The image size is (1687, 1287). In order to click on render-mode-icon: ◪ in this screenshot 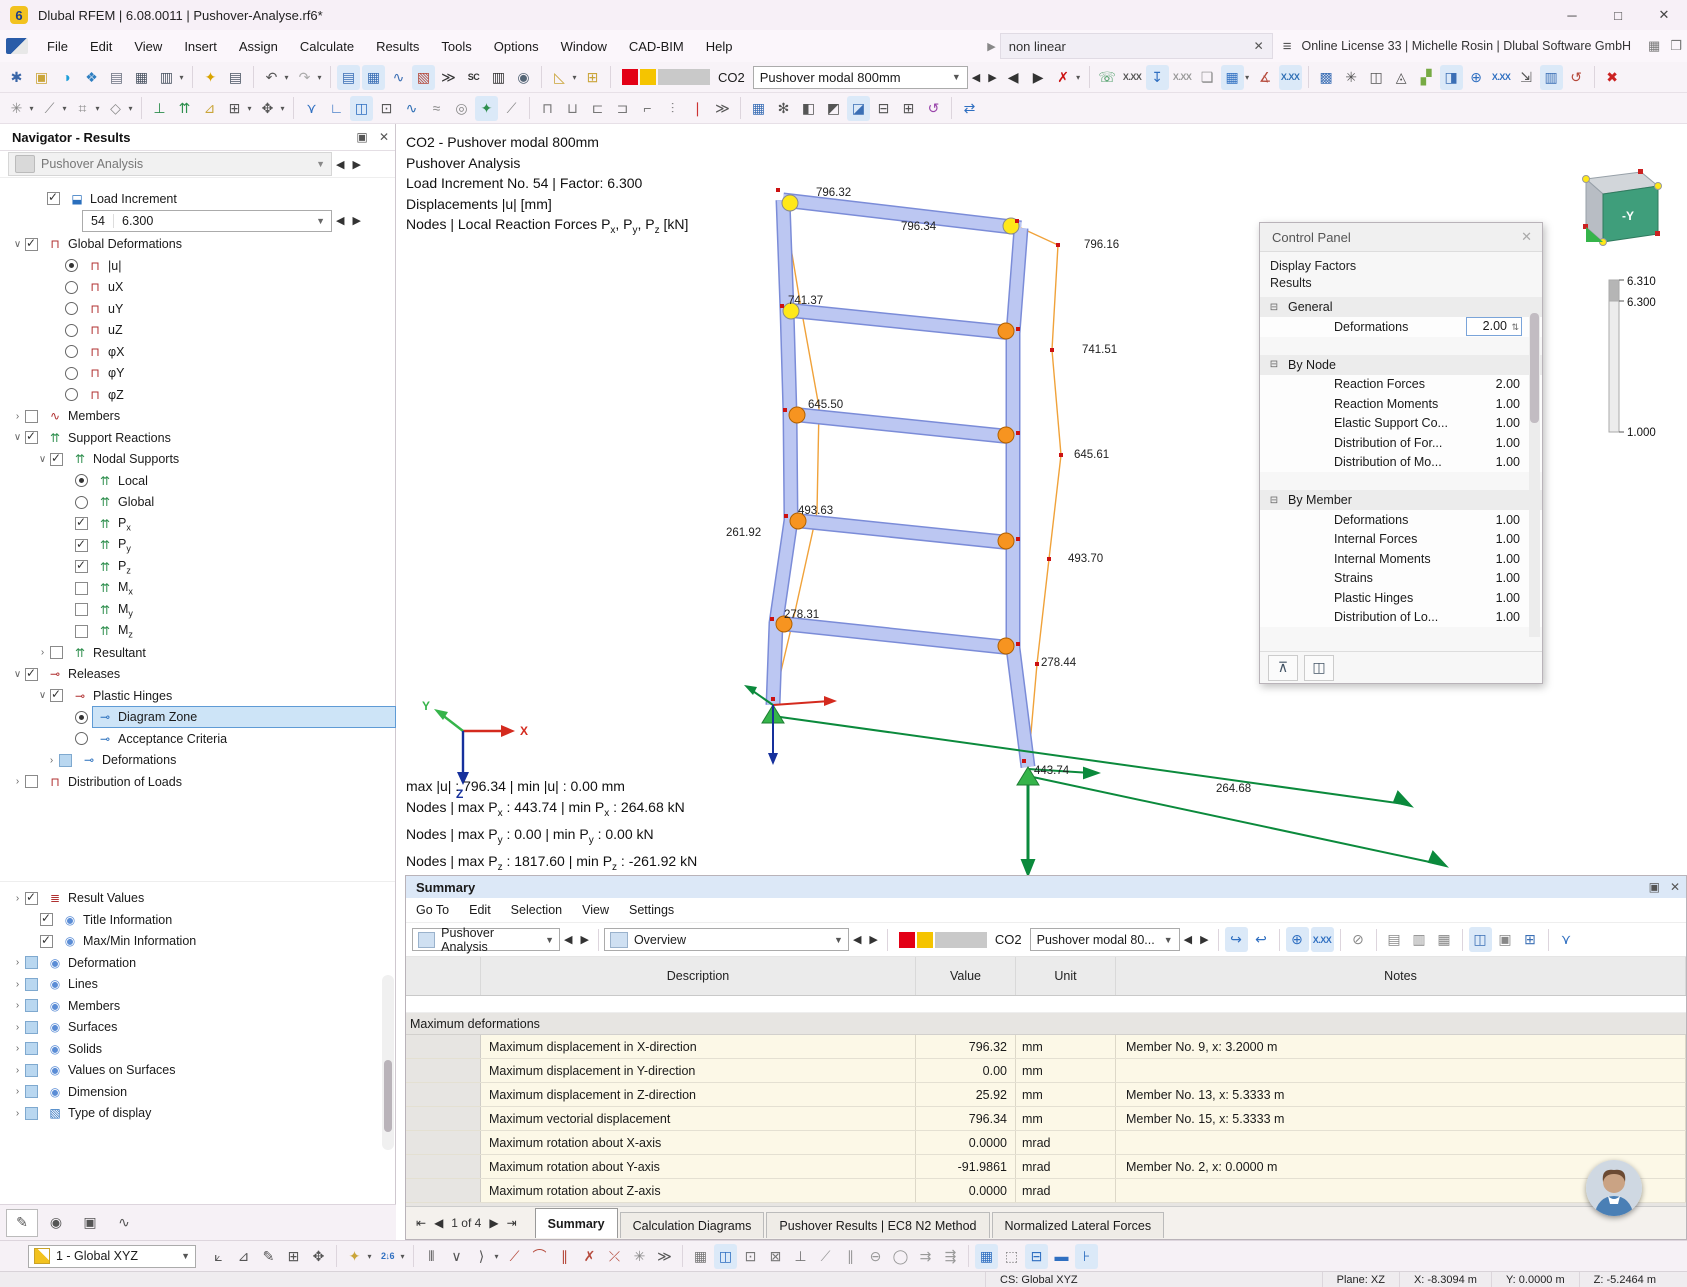, I will do `click(858, 108)`.